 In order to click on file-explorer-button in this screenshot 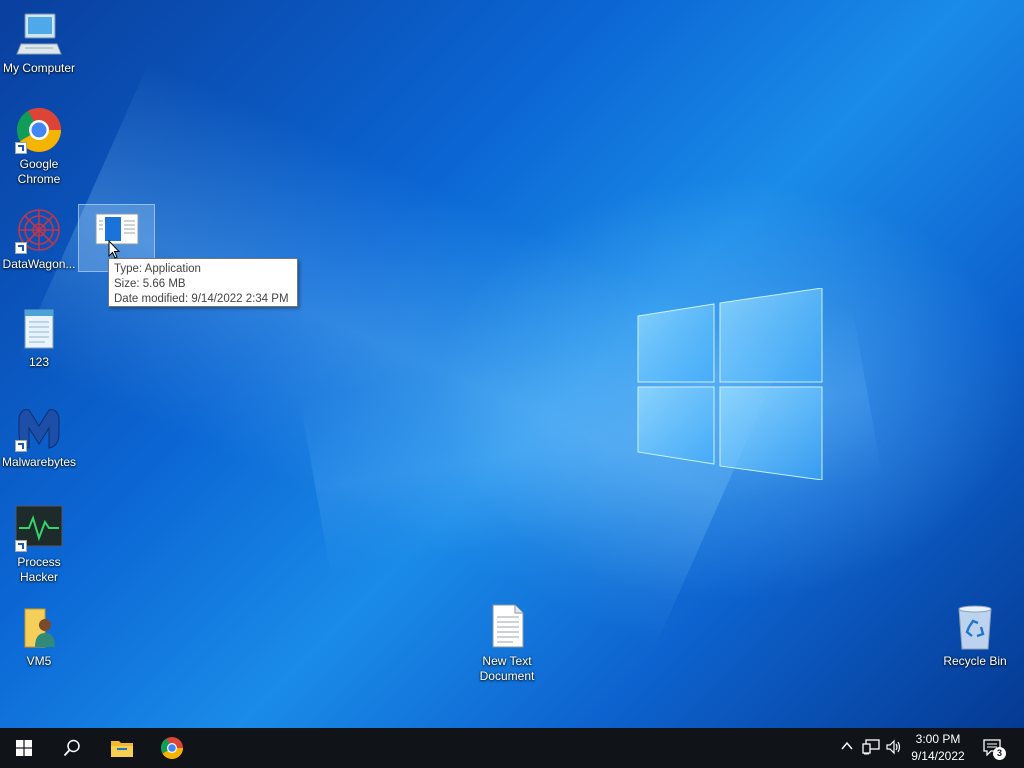, I will do `click(122, 748)`.